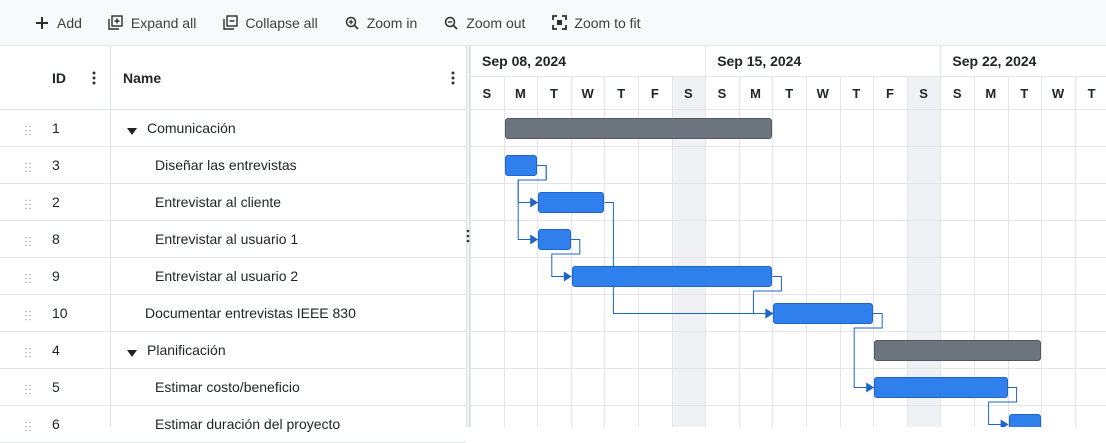 The width and height of the screenshot is (1106, 443). What do you see at coordinates (60, 313) in the screenshot?
I see `task-id: 10` at bounding box center [60, 313].